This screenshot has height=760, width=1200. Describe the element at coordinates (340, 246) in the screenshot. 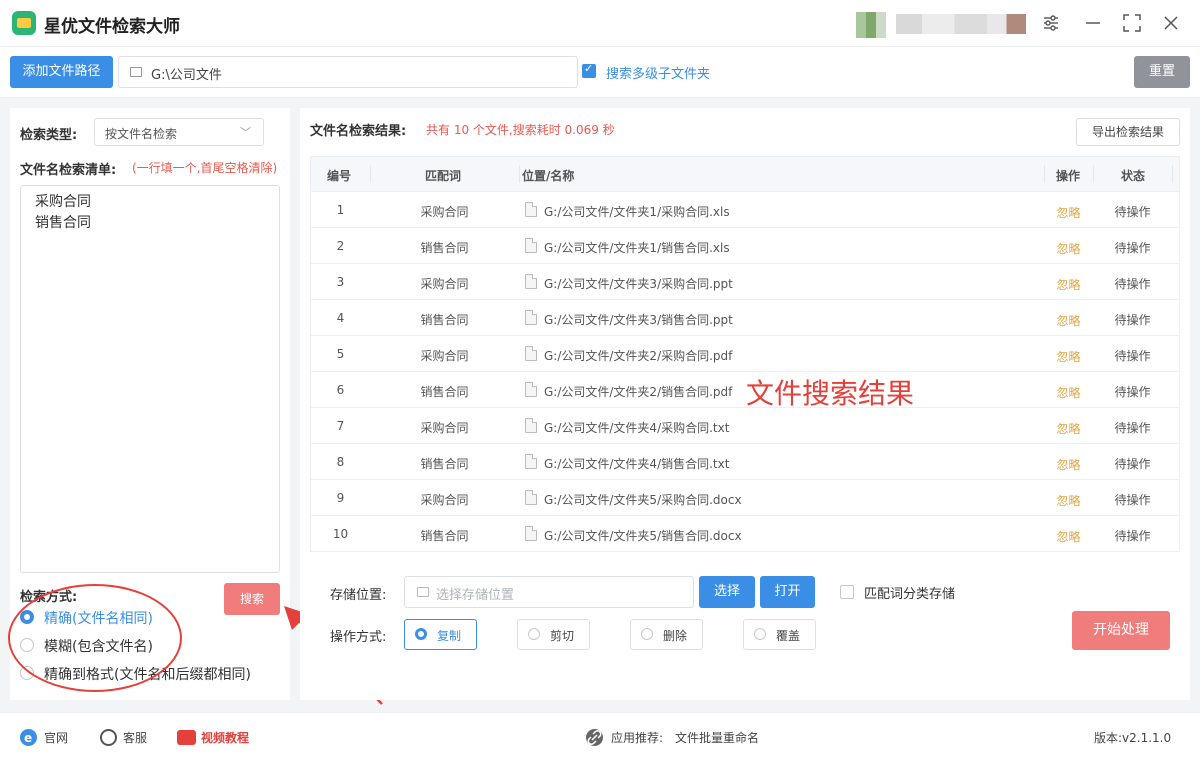

I see `cell-number: 2` at that location.